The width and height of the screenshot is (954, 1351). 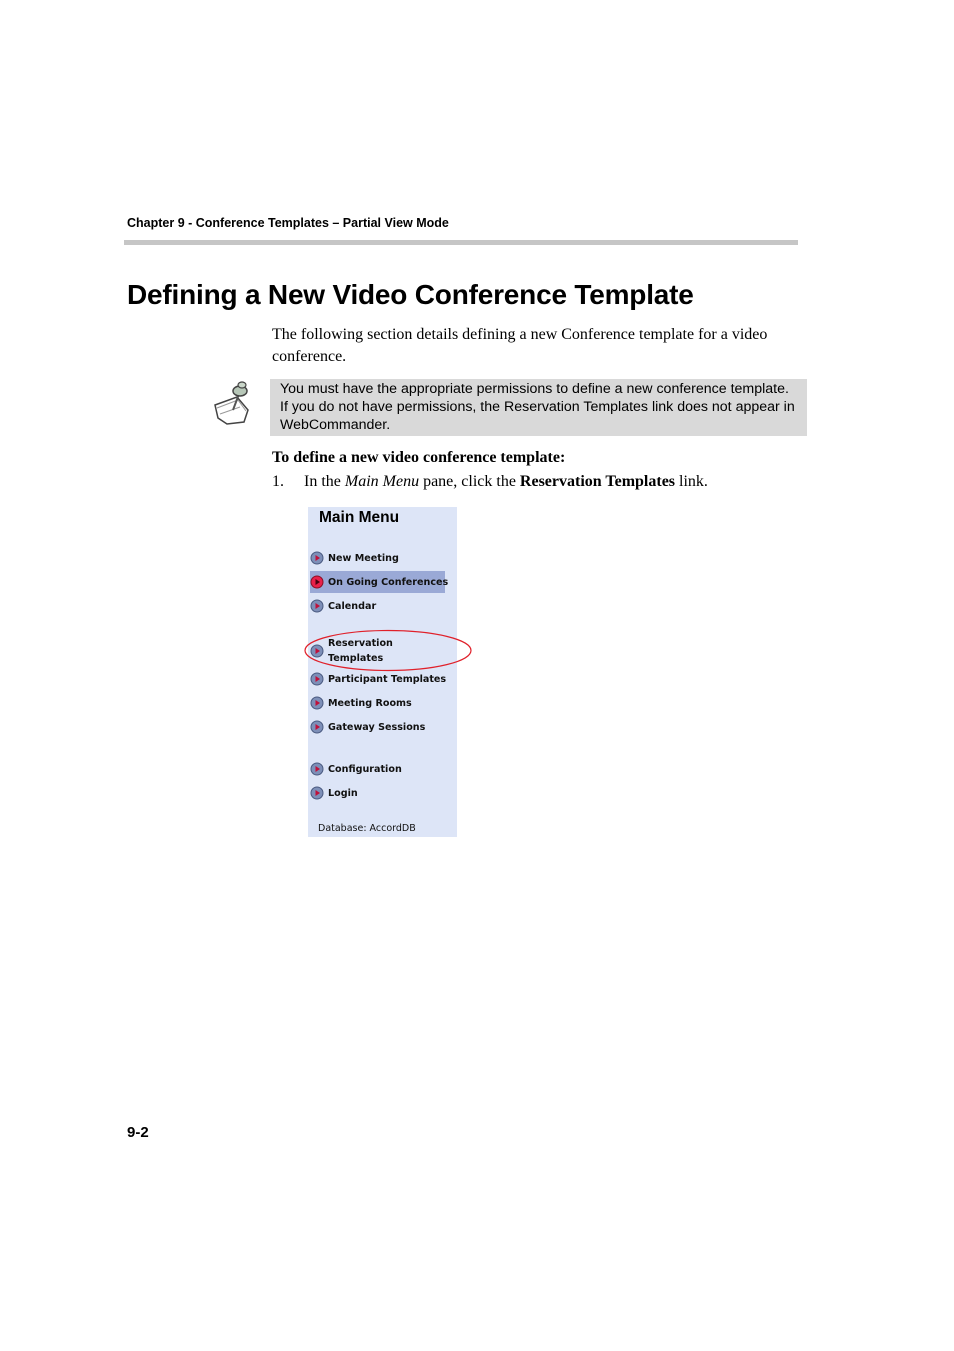 What do you see at coordinates (324, 481) in the screenshot?
I see `step-text-prefix: In the` at bounding box center [324, 481].